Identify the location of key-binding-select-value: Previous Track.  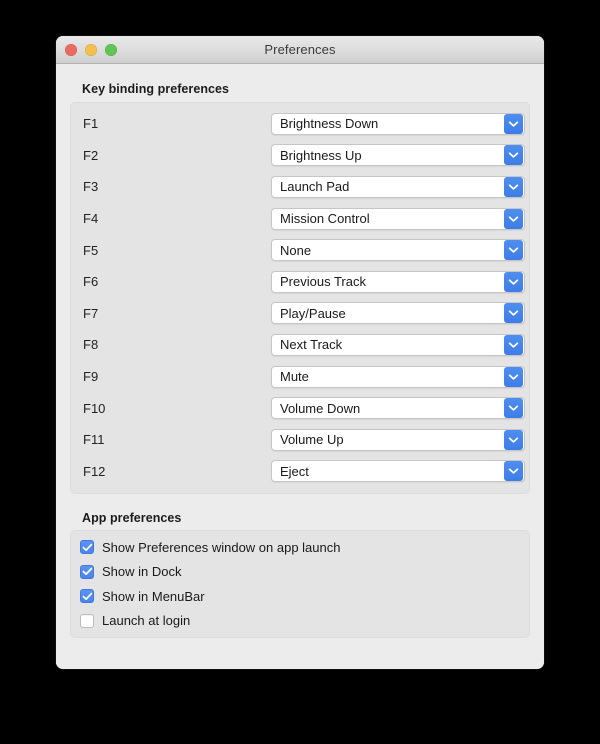
(323, 282).